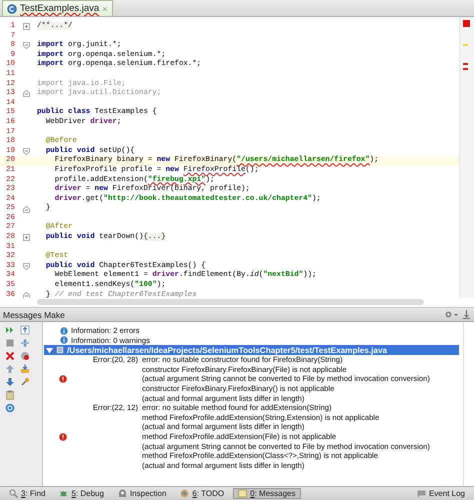 The width and height of the screenshot is (474, 500). I want to click on collapse-all-icon, so click(25, 343).